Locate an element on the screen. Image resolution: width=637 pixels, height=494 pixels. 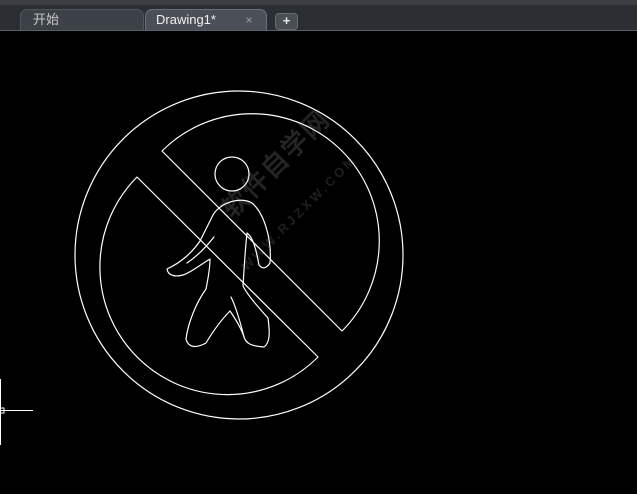
new-tab-button: + is located at coordinates (286, 21).